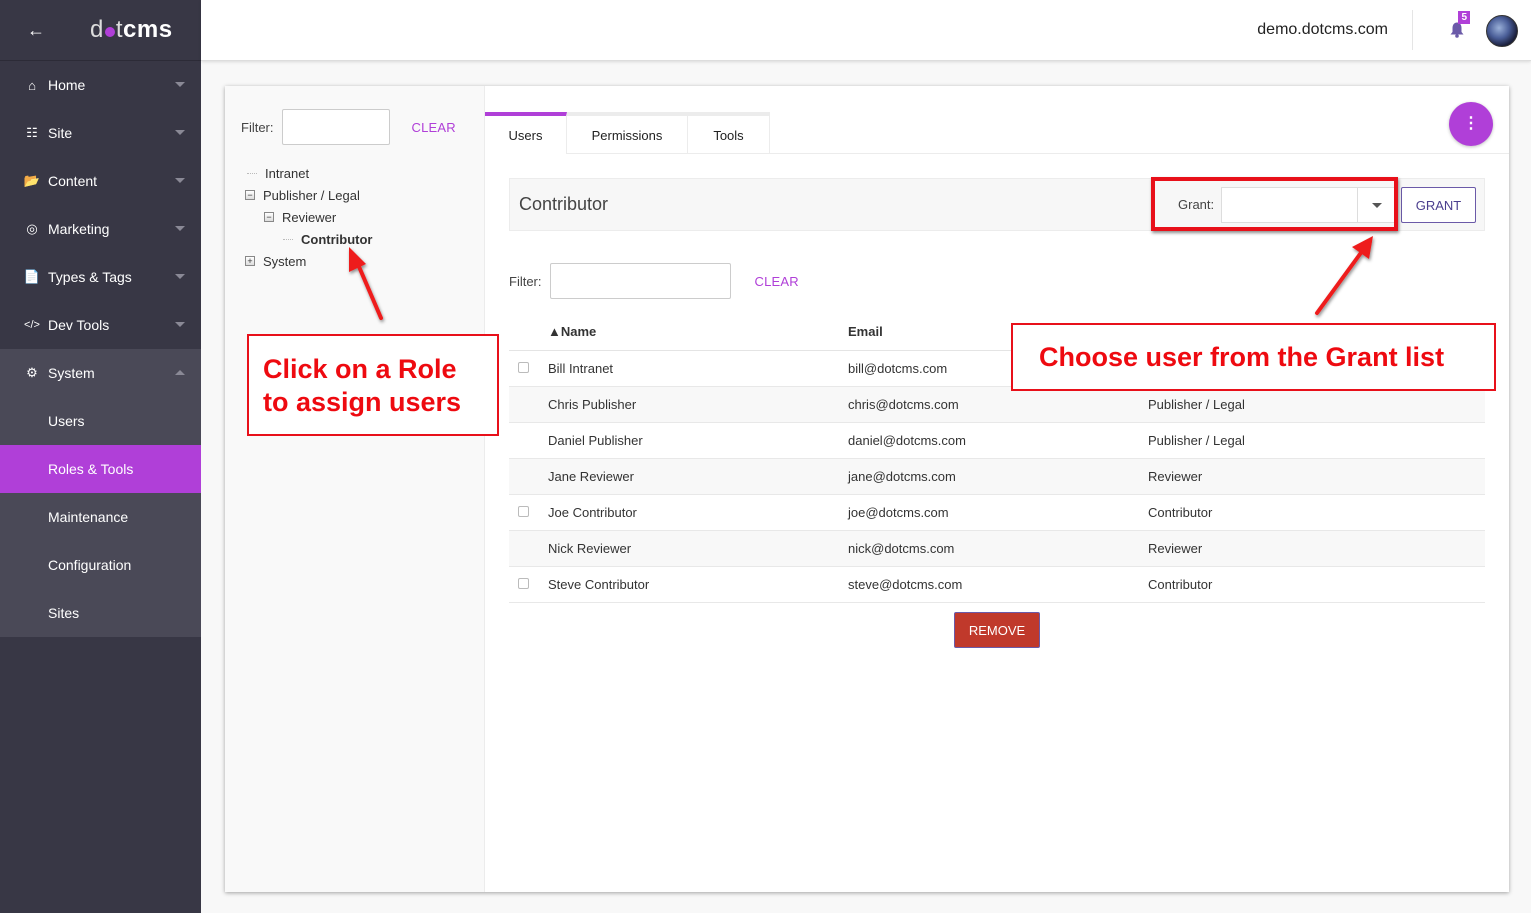 The image size is (1531, 913). What do you see at coordinates (79, 325) in the screenshot?
I see `sidebar-item-label: Dev Tools` at bounding box center [79, 325].